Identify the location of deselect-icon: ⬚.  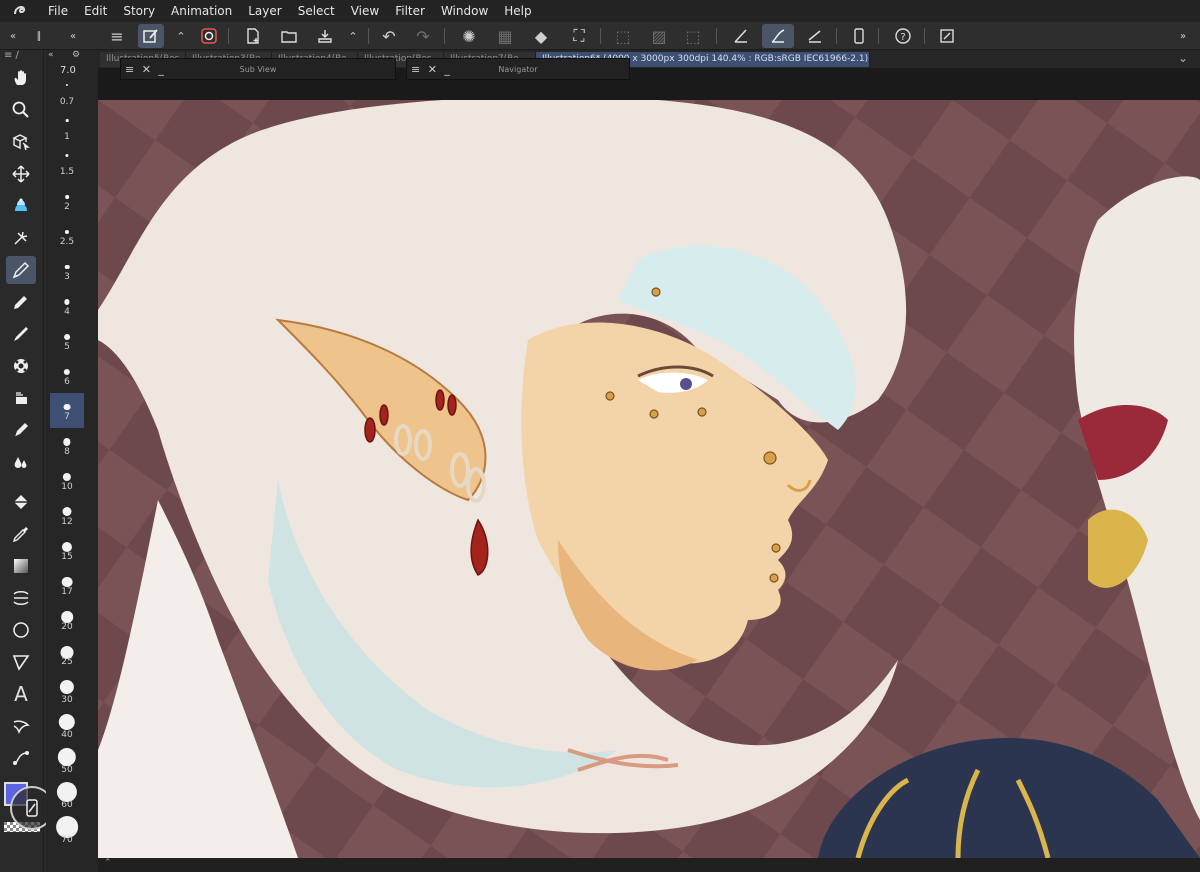
(623, 36).